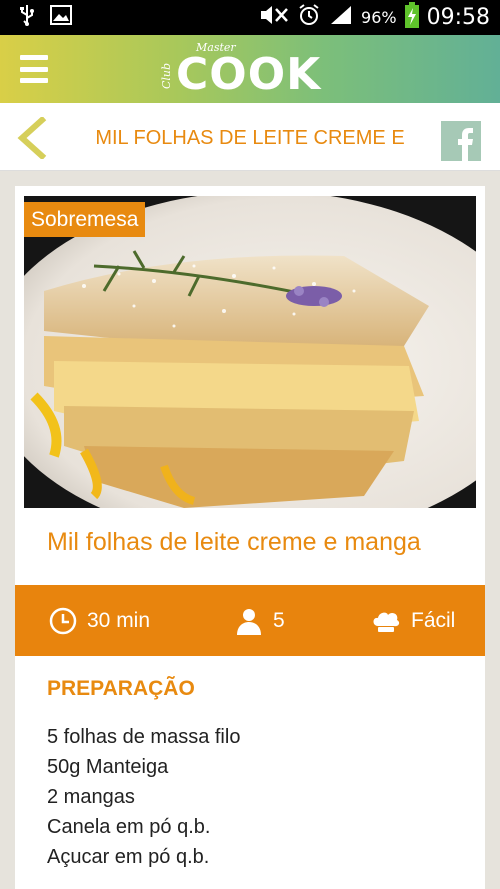  I want to click on battery-percent: 96%, so click(379, 17).